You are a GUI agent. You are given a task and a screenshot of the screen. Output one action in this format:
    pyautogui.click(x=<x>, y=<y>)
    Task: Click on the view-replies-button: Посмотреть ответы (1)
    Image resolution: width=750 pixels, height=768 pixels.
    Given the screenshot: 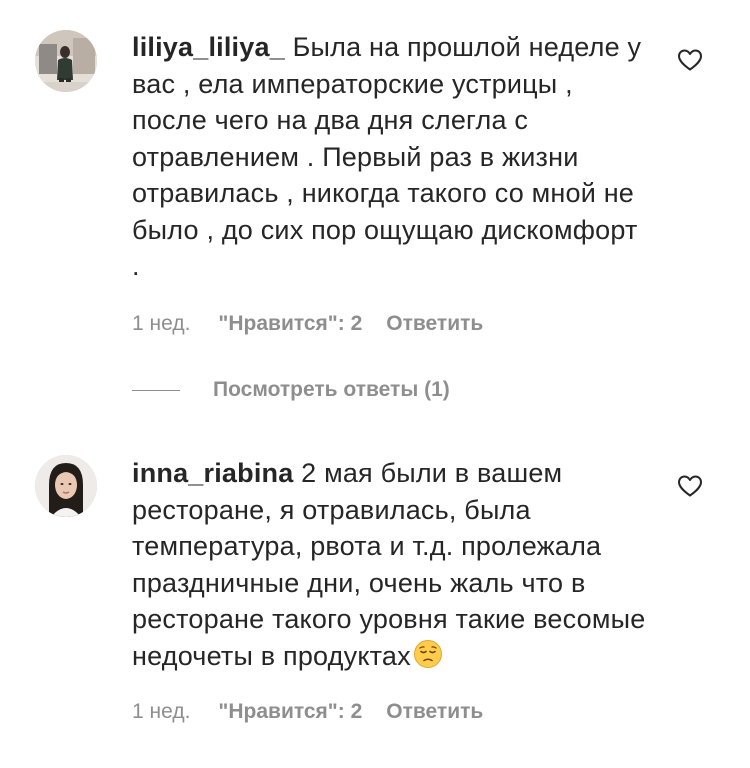 What is the action you would take?
    pyautogui.click(x=291, y=390)
    